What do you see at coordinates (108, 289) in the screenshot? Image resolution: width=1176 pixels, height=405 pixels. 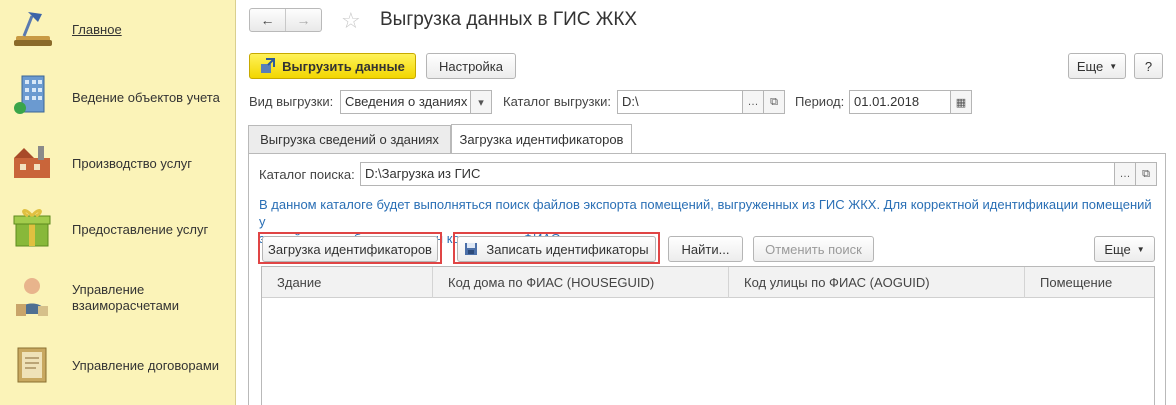 I see `sidebar-item-label: Управление` at bounding box center [108, 289].